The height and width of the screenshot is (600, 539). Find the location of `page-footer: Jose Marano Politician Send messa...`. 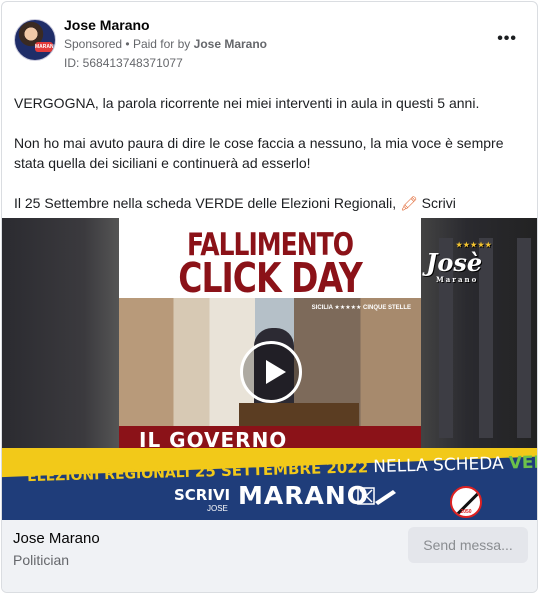

page-footer: Jose Marano Politician Send messa... is located at coordinates (269, 556).